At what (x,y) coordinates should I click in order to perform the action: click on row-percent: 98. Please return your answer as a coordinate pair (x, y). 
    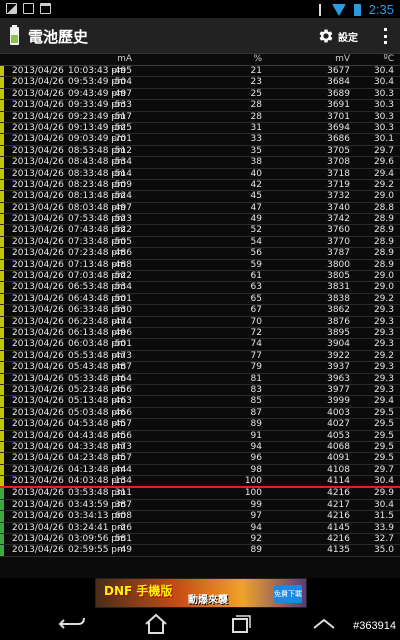
    Looking at the image, I should click on (256, 469).